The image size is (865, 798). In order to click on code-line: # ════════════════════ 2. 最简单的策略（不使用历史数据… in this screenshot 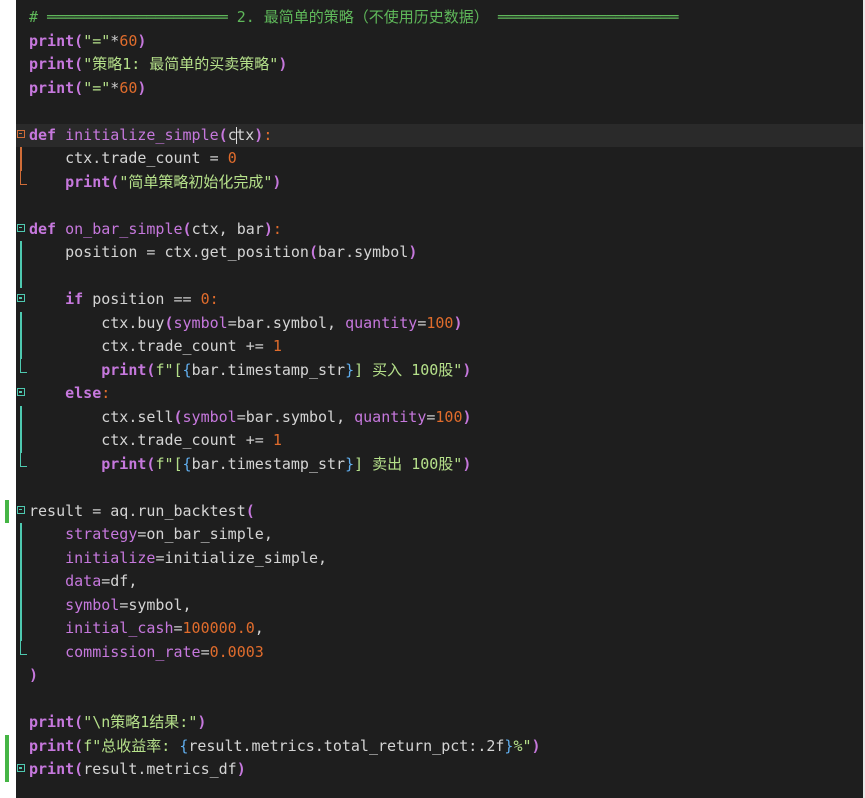, I will do `click(439, 18)`.